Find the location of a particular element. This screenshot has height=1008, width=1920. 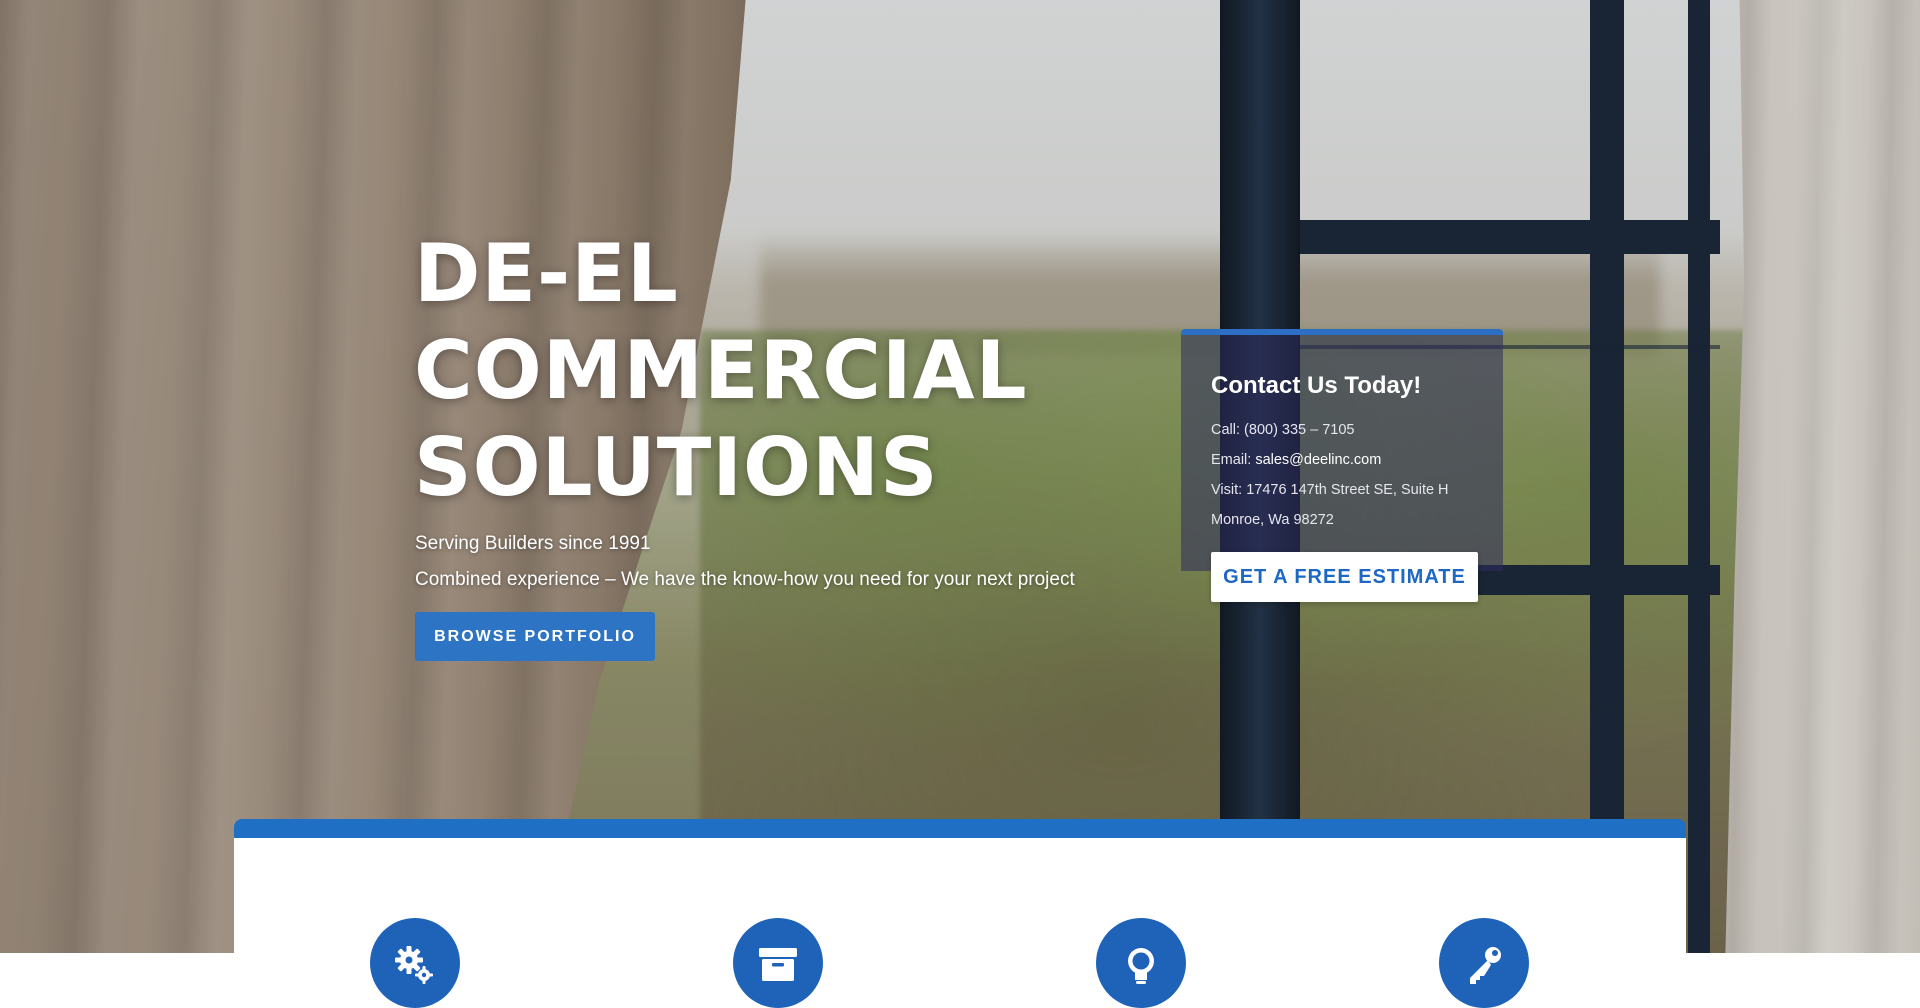

headline-line: COMMERCIAL is located at coordinates (721, 370).